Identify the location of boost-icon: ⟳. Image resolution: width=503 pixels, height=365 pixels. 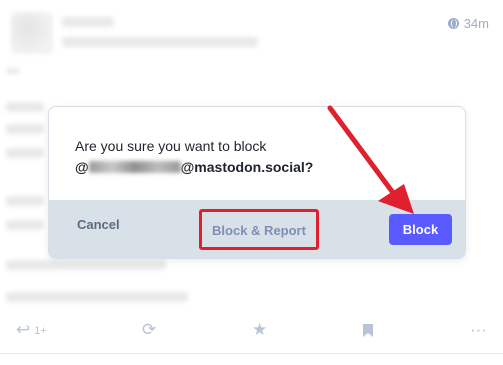
(149, 329).